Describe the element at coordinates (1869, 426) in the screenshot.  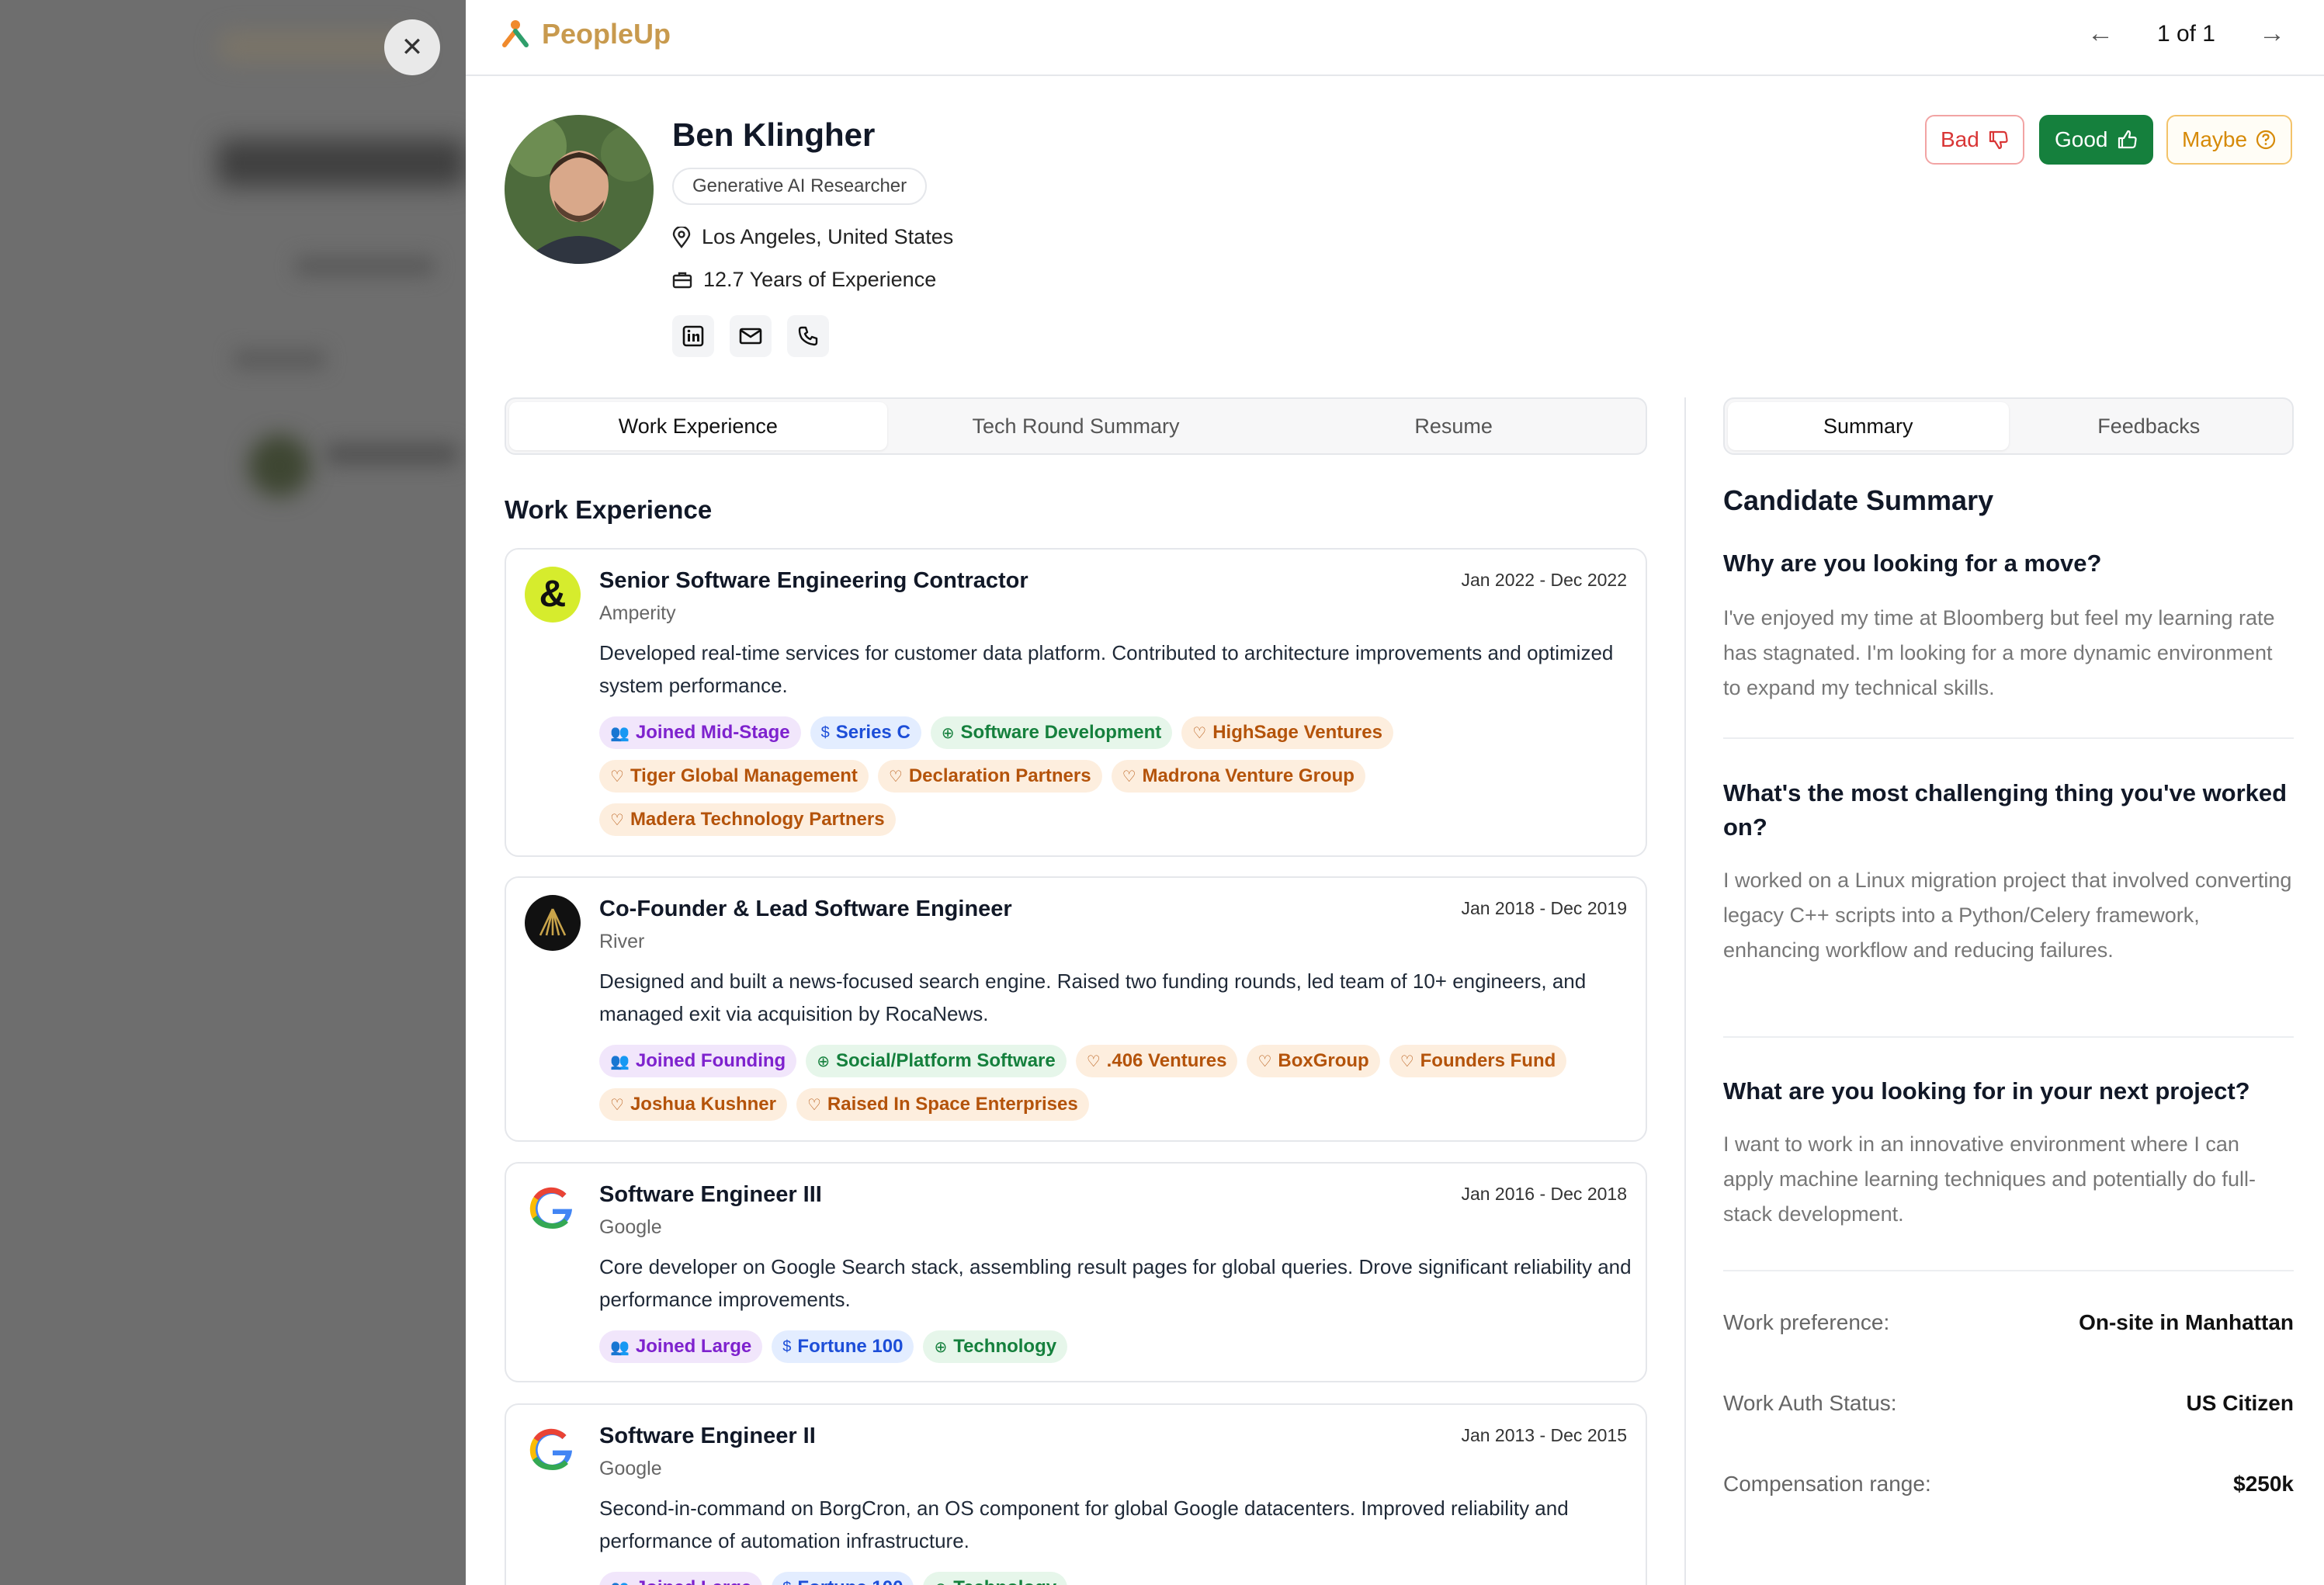
I see `tab-summary: Summary` at that location.